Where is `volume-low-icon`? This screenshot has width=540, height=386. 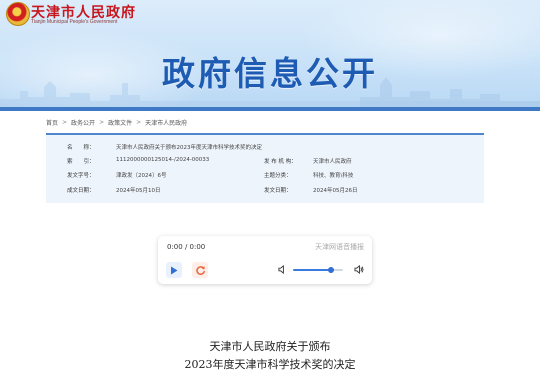
volume-low-icon is located at coordinates (282, 269).